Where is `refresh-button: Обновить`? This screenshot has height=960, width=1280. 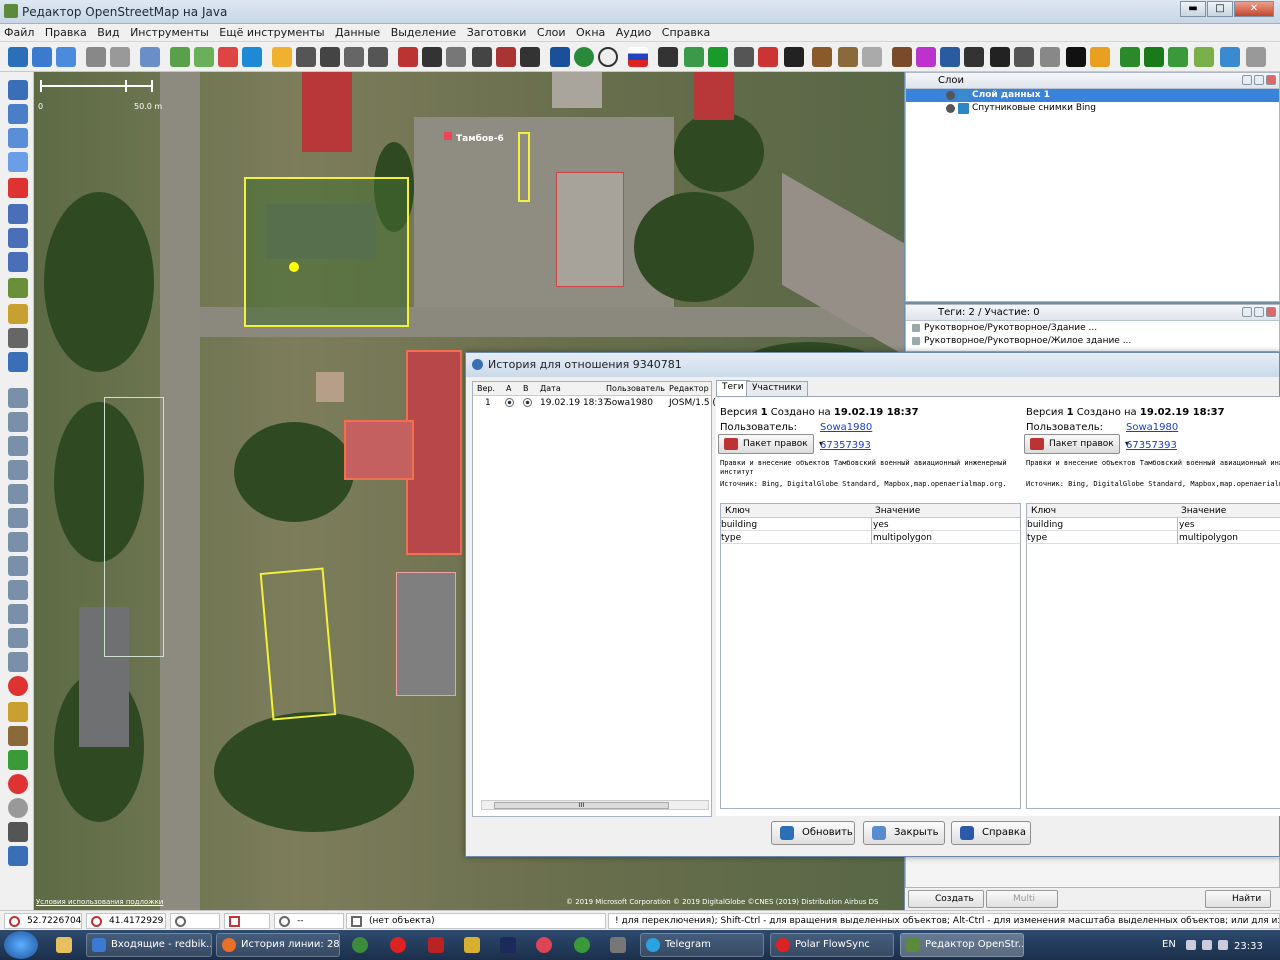
refresh-button: Обновить is located at coordinates (813, 833).